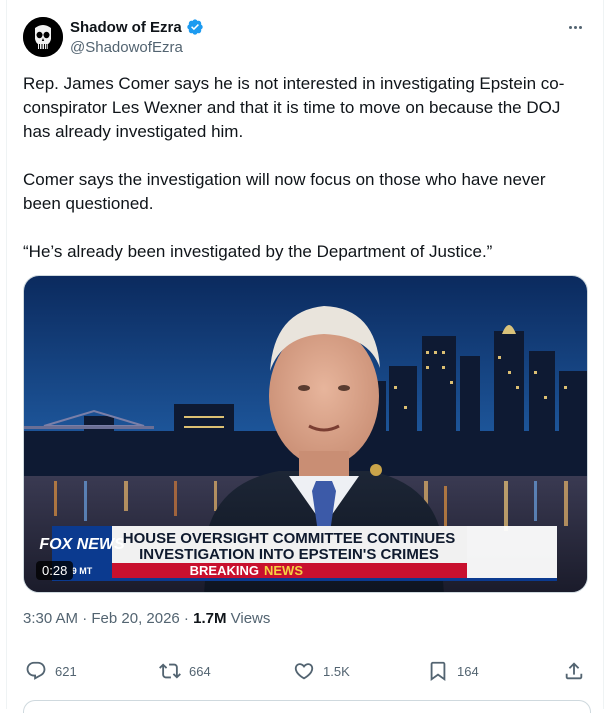 The image size is (608, 713). I want to click on tweet-meta: 3:30 AM · Feb 20, 2026 · 1.7M Views, so click(146, 618).